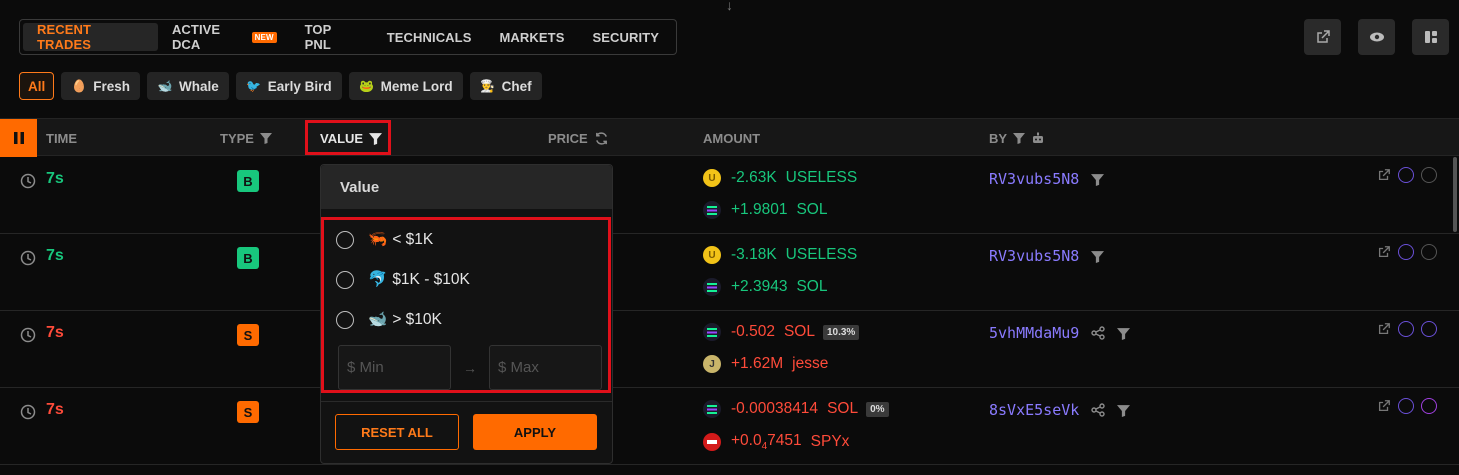 Image resolution: width=1459 pixels, height=475 pixels. What do you see at coordinates (79, 86) in the screenshot?
I see `egg-icon: 🥚` at bounding box center [79, 86].